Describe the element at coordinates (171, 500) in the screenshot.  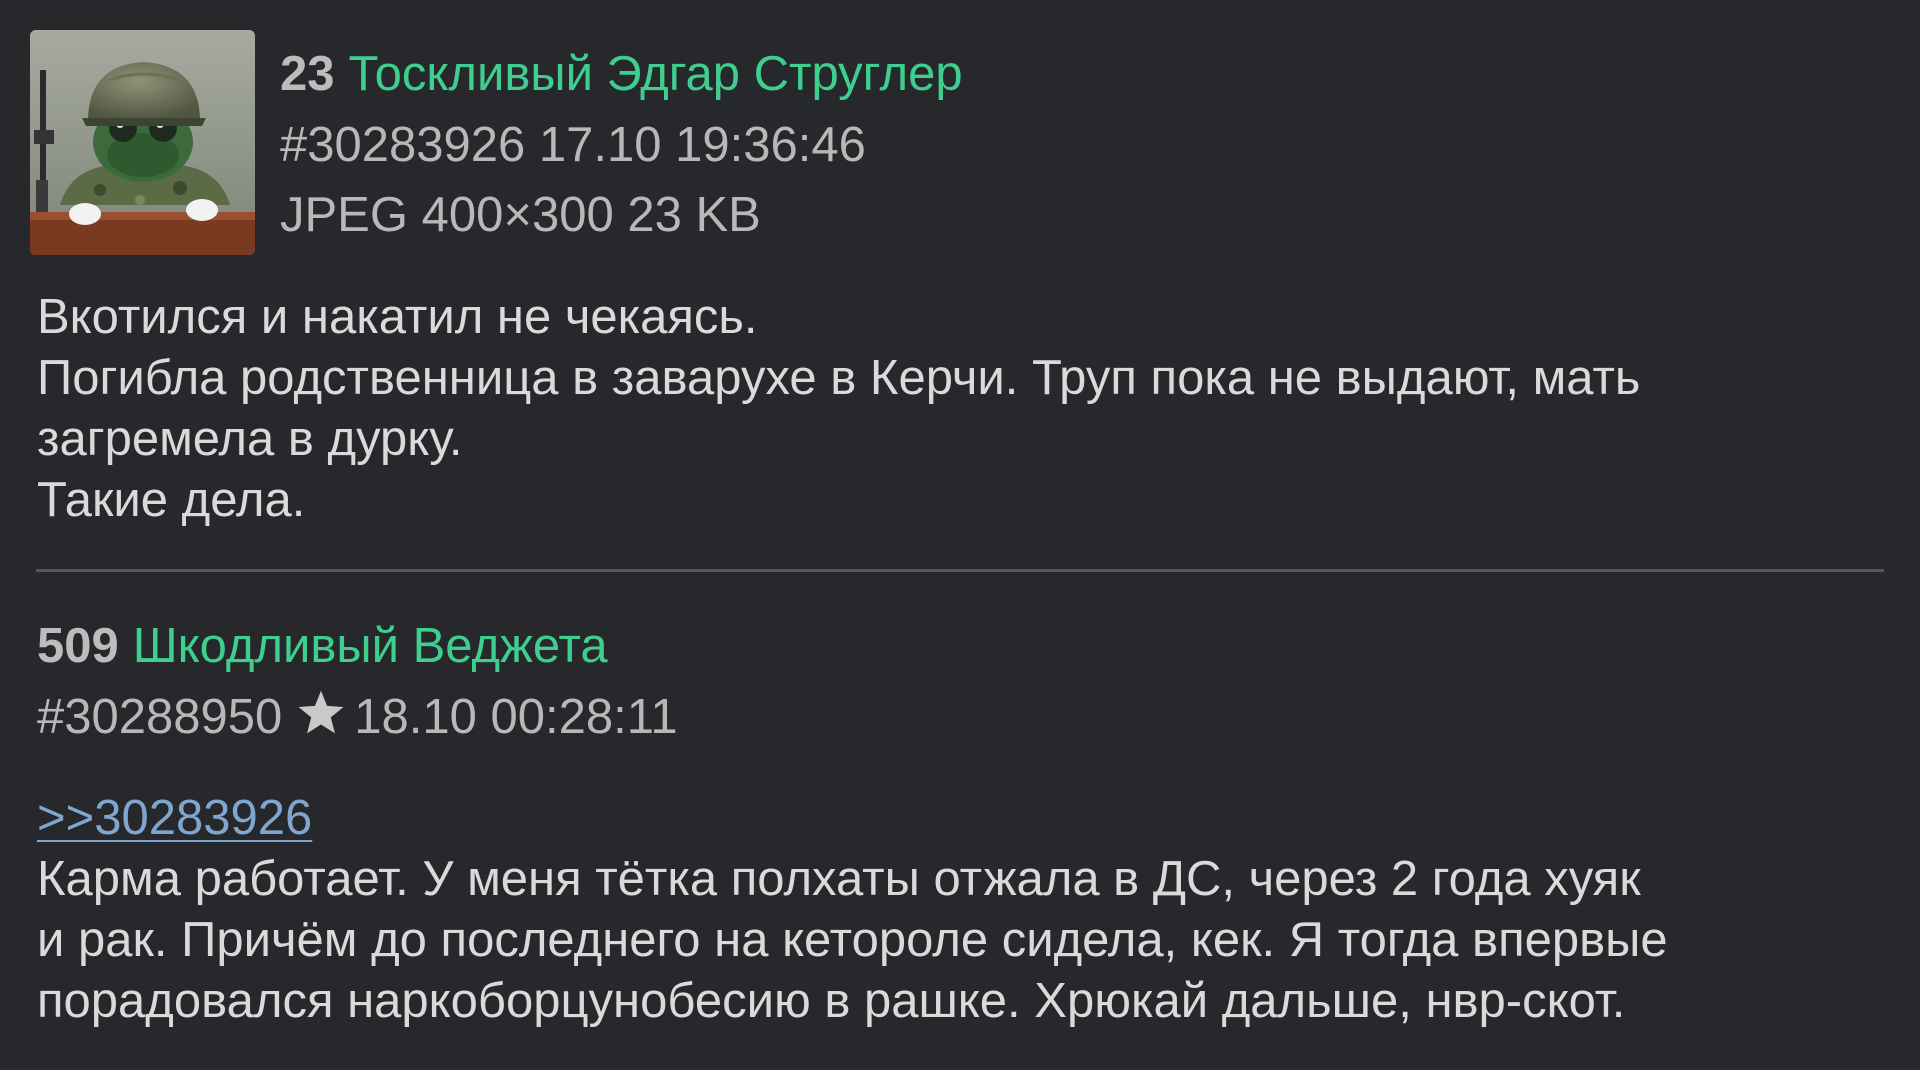
I see `post-text-line: Такие дела.` at that location.